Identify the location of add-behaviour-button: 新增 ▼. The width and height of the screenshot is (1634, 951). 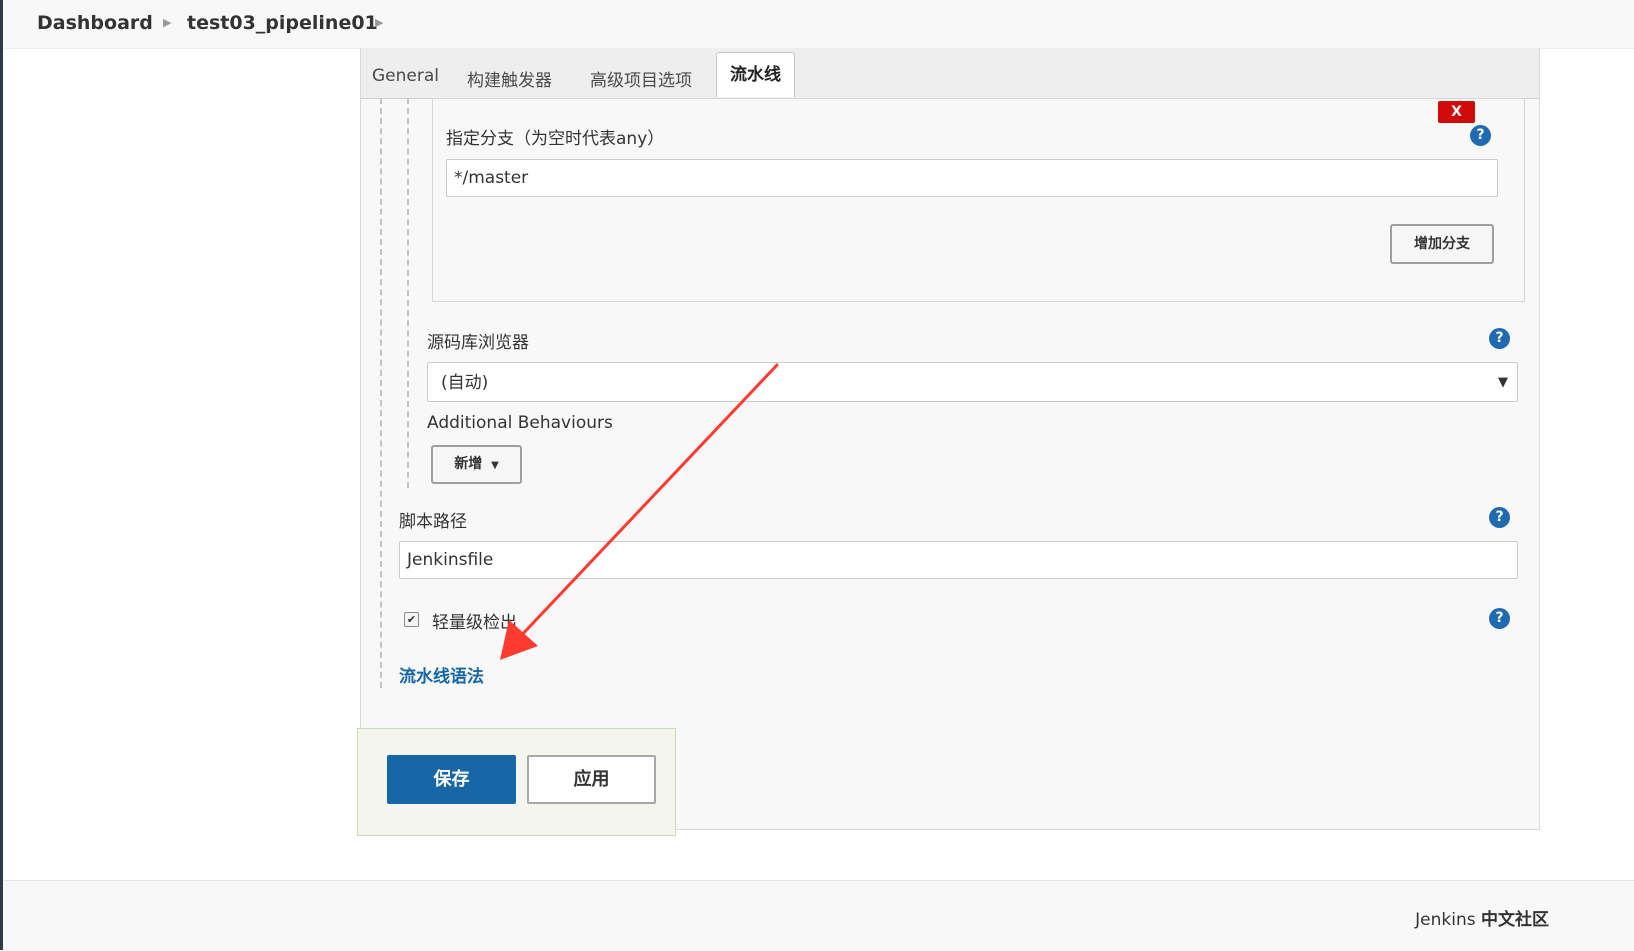
(476, 464).